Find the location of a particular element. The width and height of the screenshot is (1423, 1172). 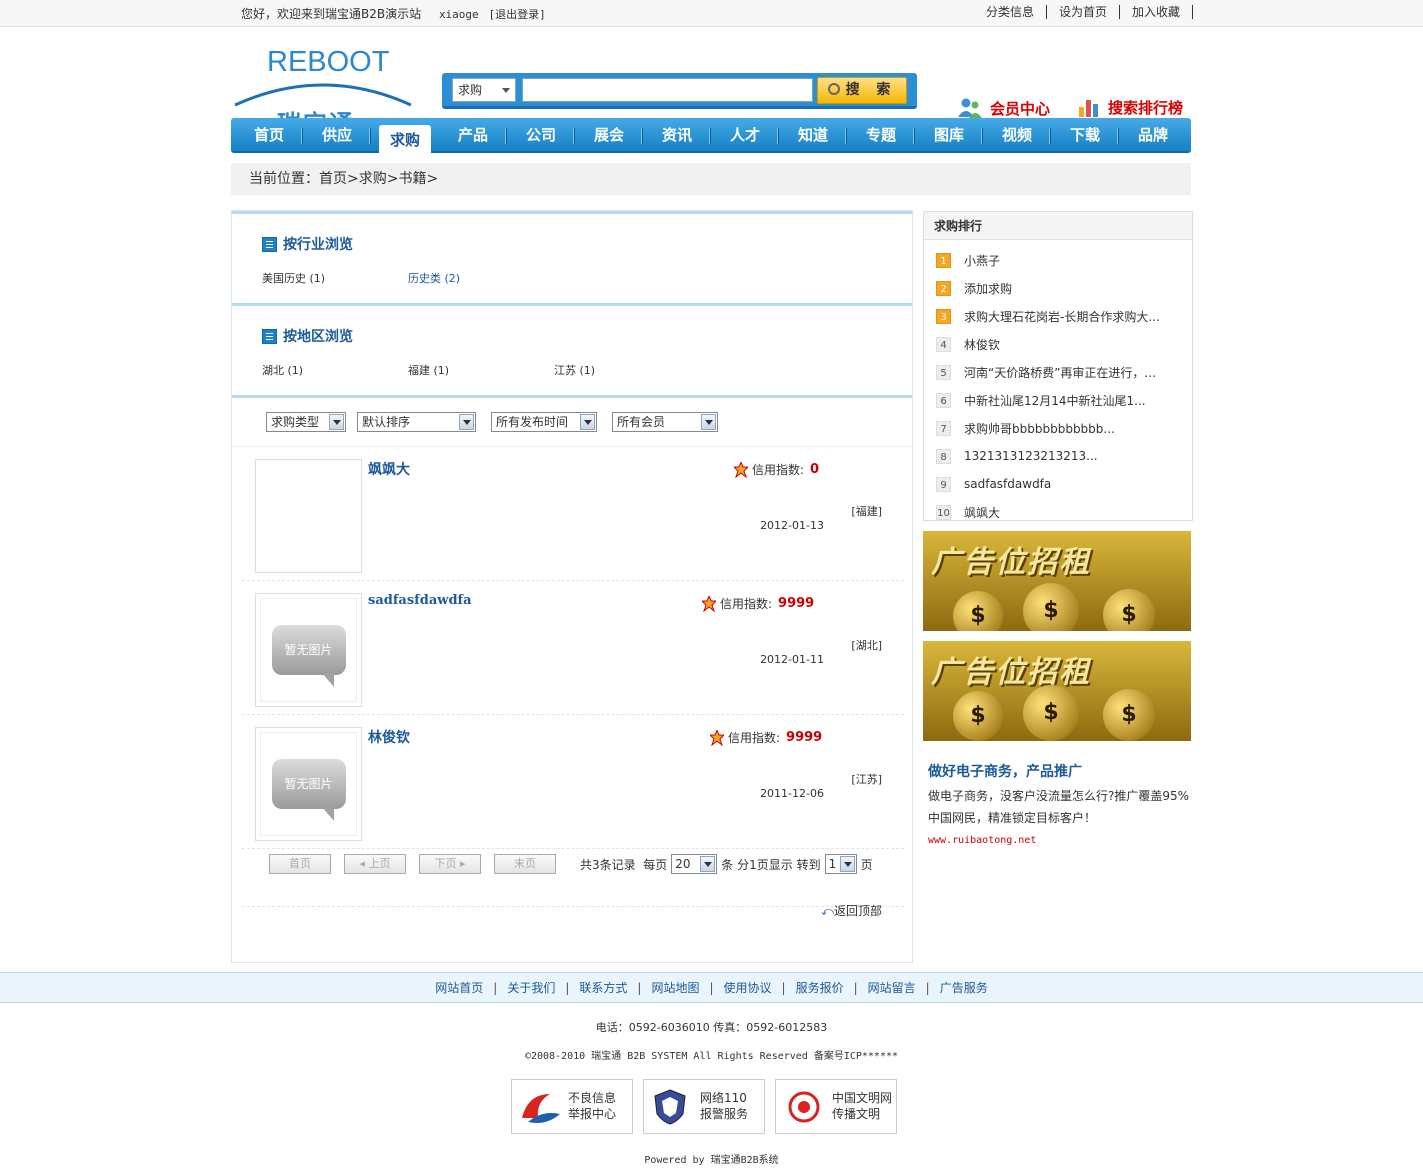

member-center-link: 会员中心 is located at coordinates (1004, 108).